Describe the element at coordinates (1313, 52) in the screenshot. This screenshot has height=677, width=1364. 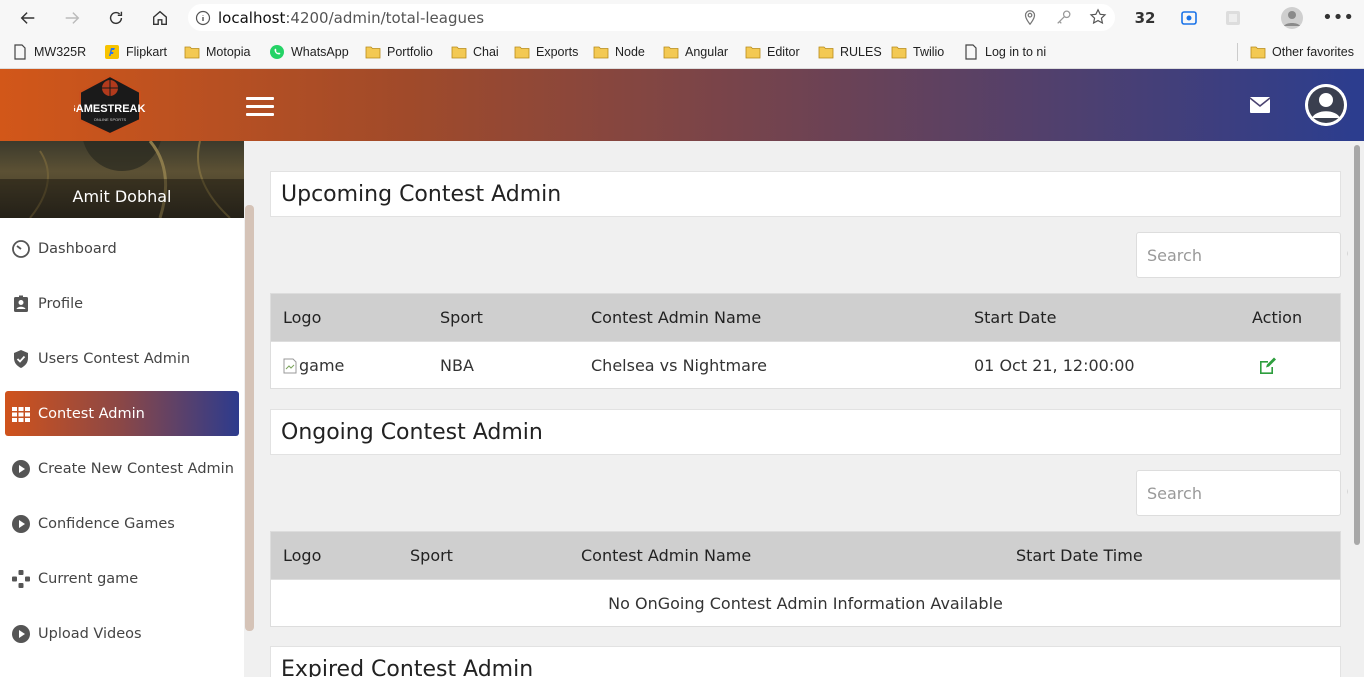
I see `bookmark-label: Other favorites` at that location.